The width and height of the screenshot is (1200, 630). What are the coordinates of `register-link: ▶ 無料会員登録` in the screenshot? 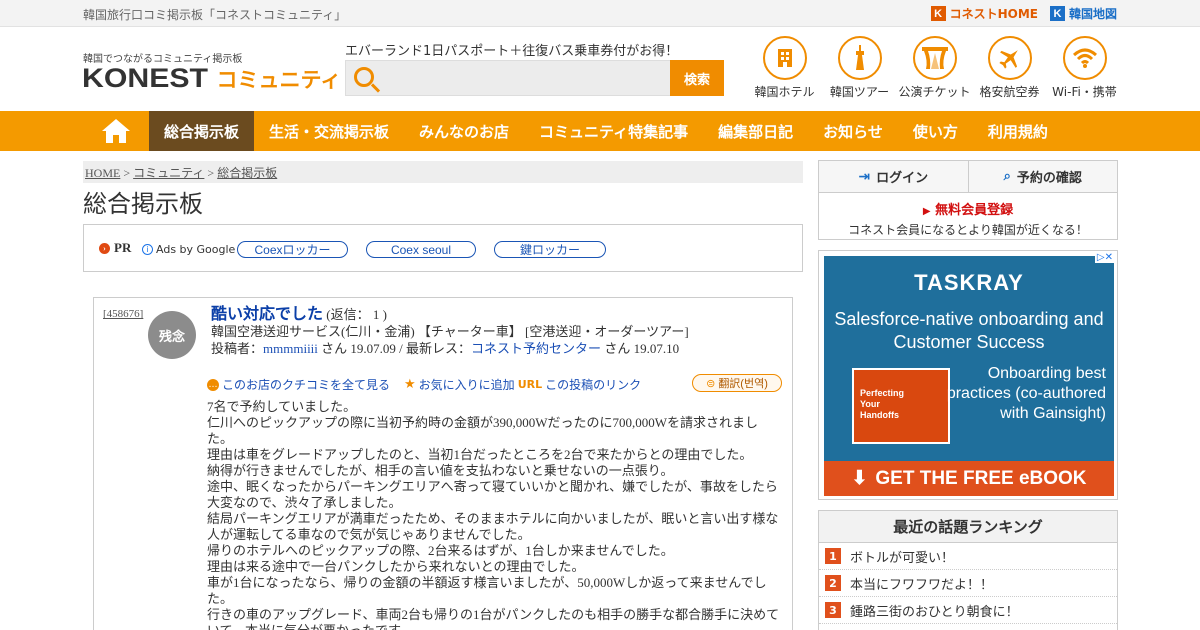 It's located at (968, 208).